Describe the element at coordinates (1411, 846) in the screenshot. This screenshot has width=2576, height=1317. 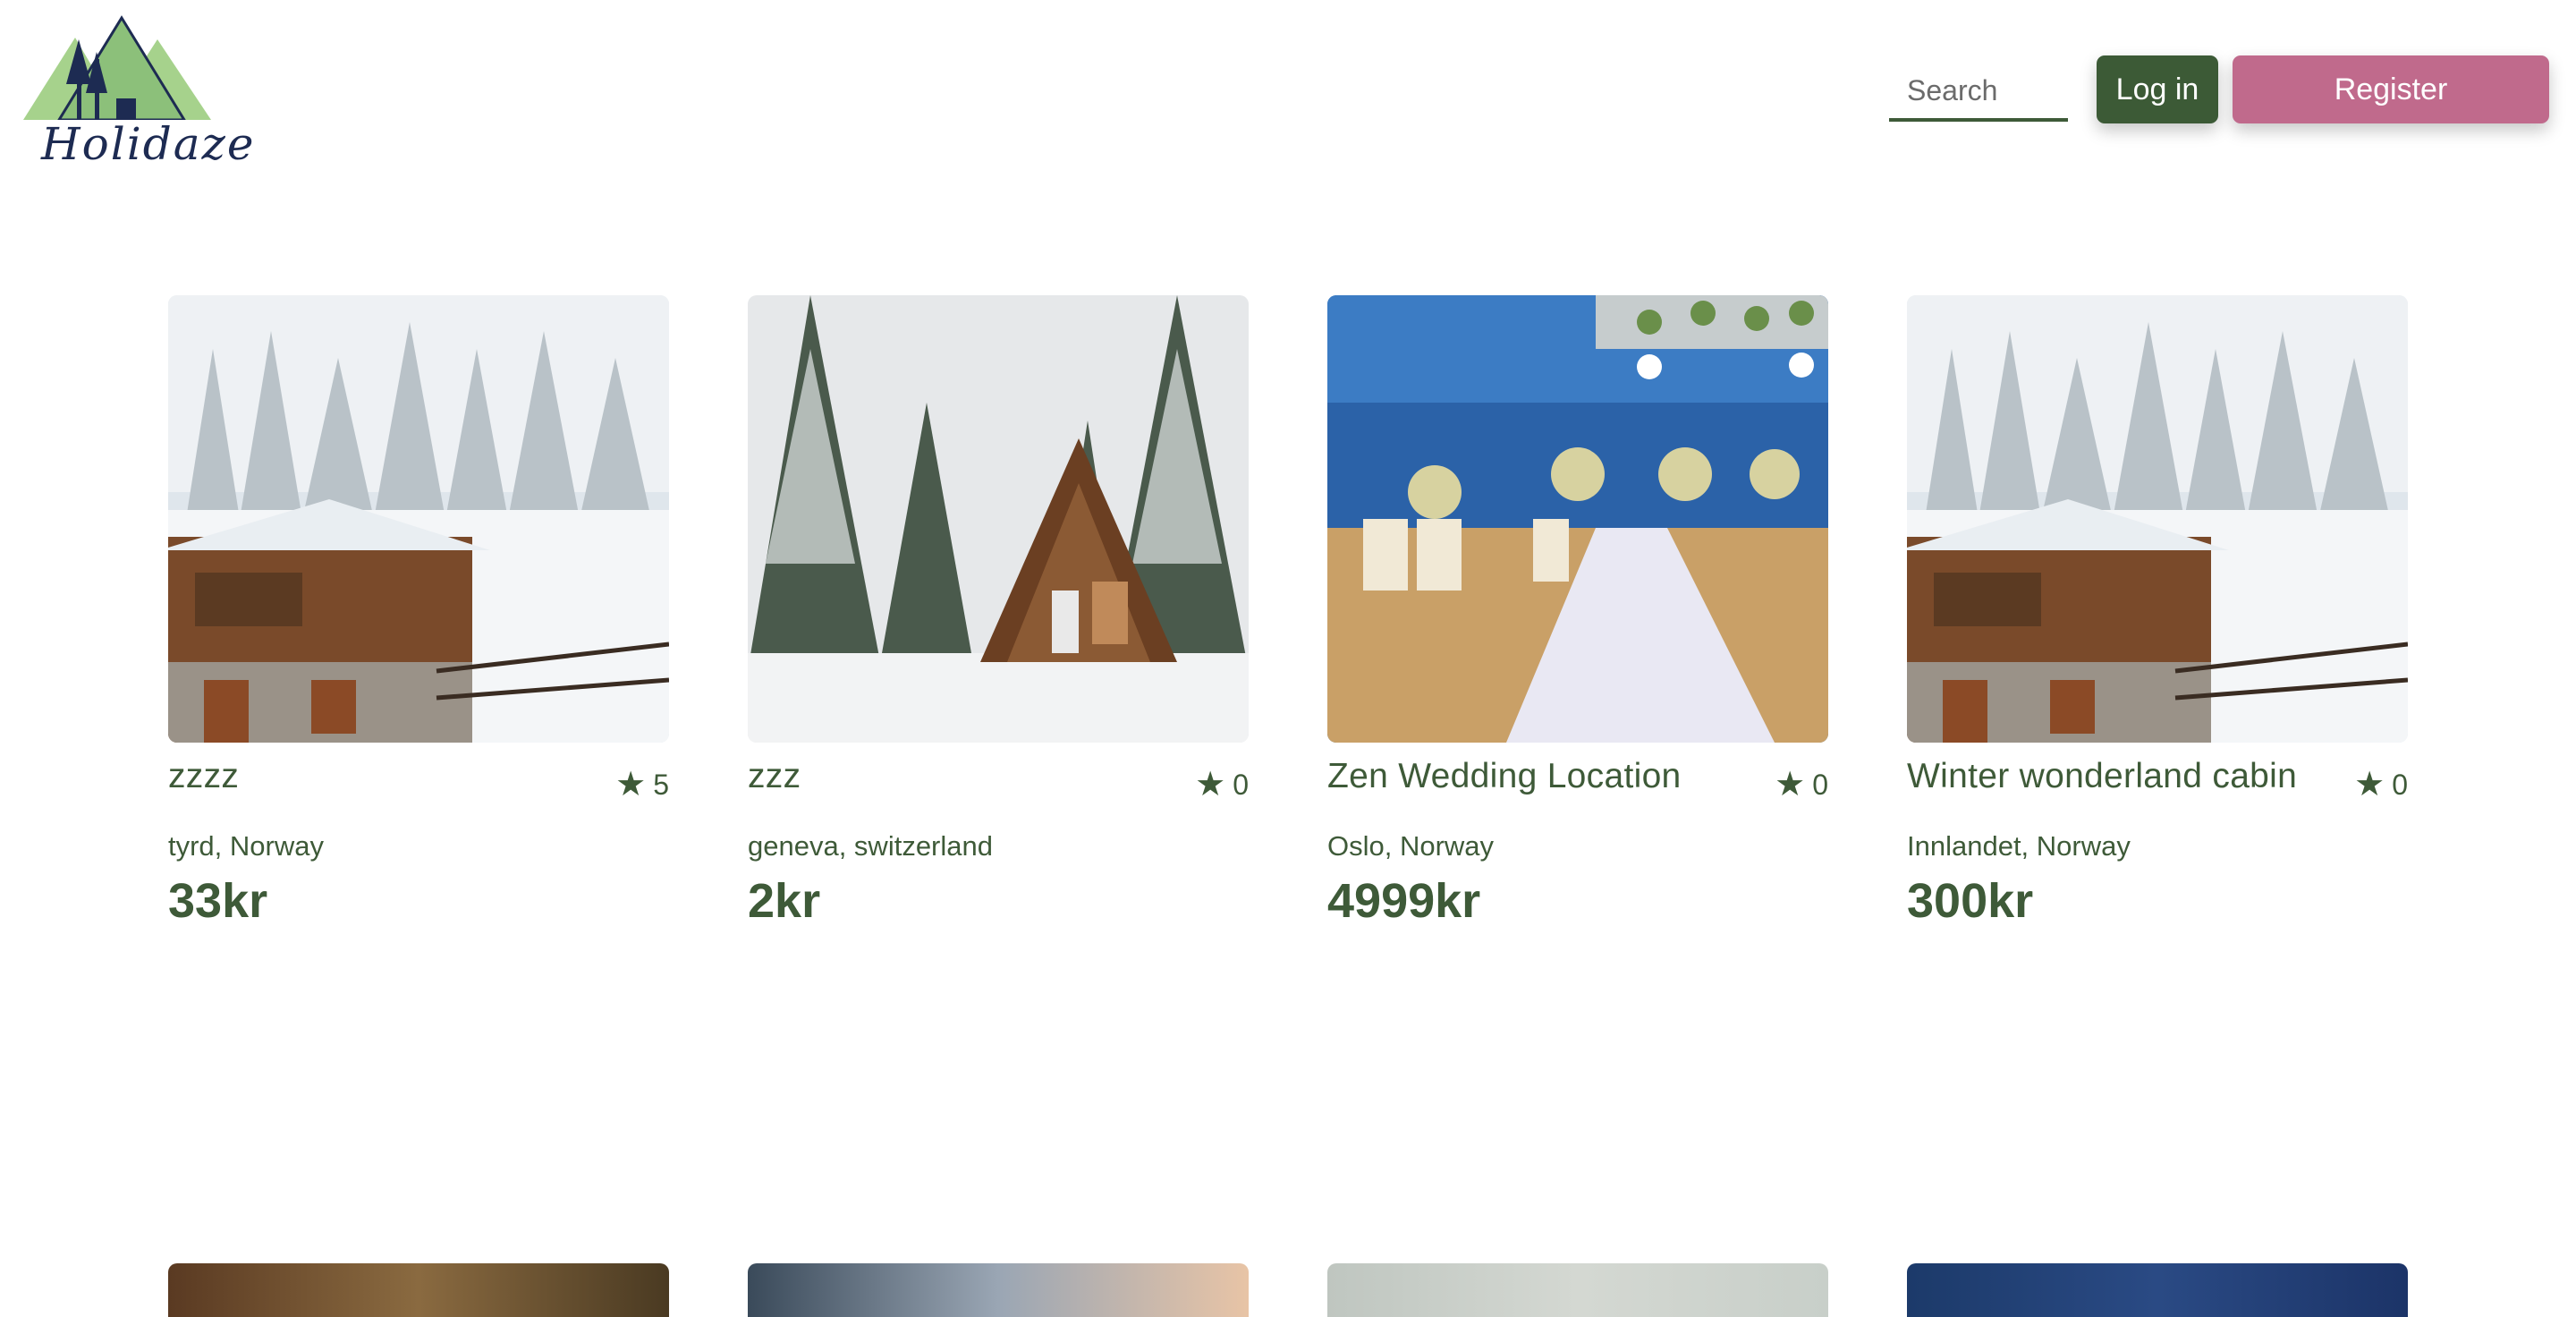
I see `listing-location: Oslo, Norway` at that location.